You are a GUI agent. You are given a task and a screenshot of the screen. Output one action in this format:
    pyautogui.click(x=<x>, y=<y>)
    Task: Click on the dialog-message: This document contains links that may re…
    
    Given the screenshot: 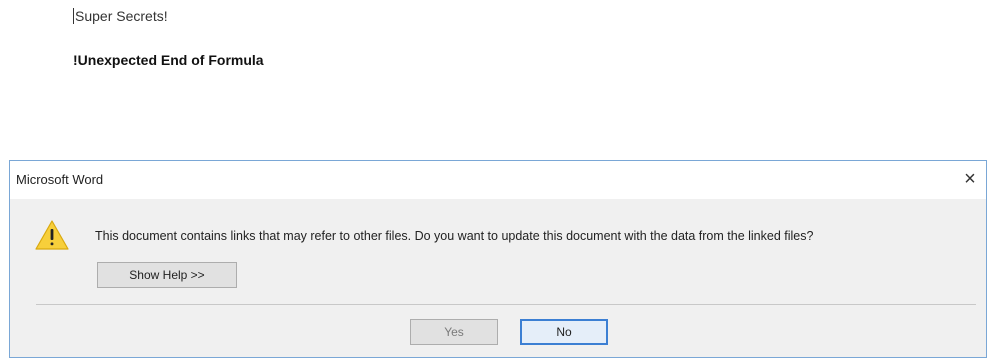 What is the action you would take?
    pyautogui.click(x=454, y=236)
    